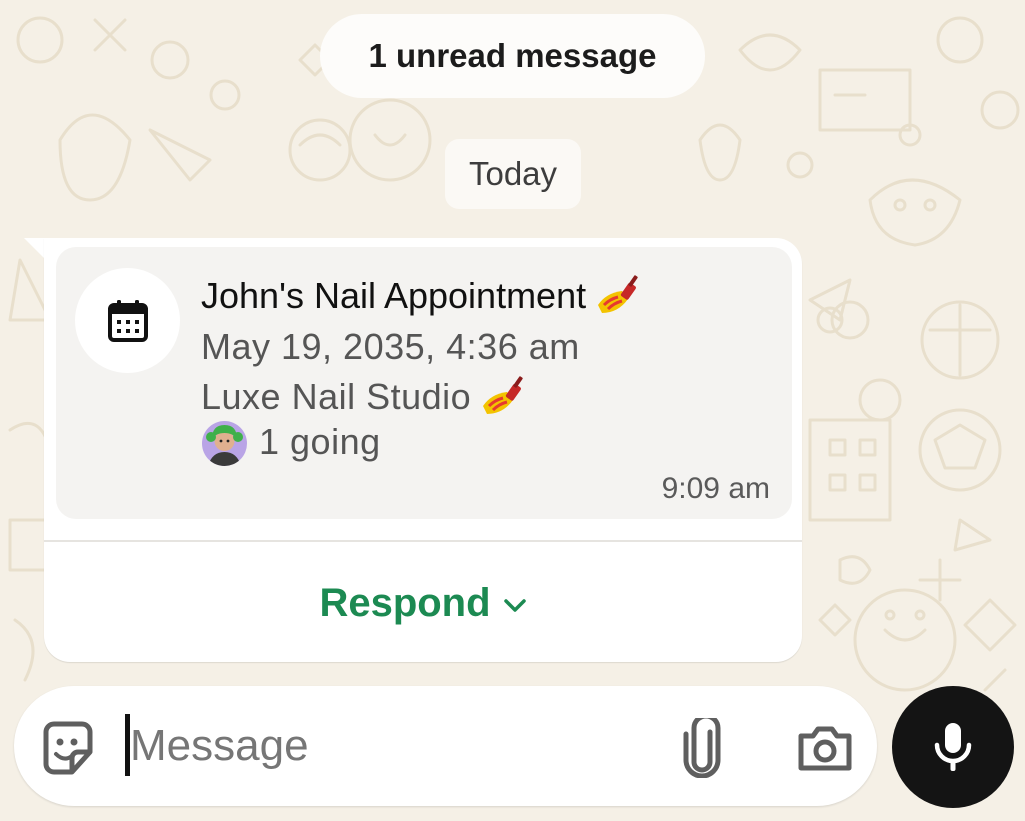 The image size is (1025, 821). What do you see at coordinates (390, 346) in the screenshot?
I see `event-datetime: May 19, 2035, 4:36 am` at bounding box center [390, 346].